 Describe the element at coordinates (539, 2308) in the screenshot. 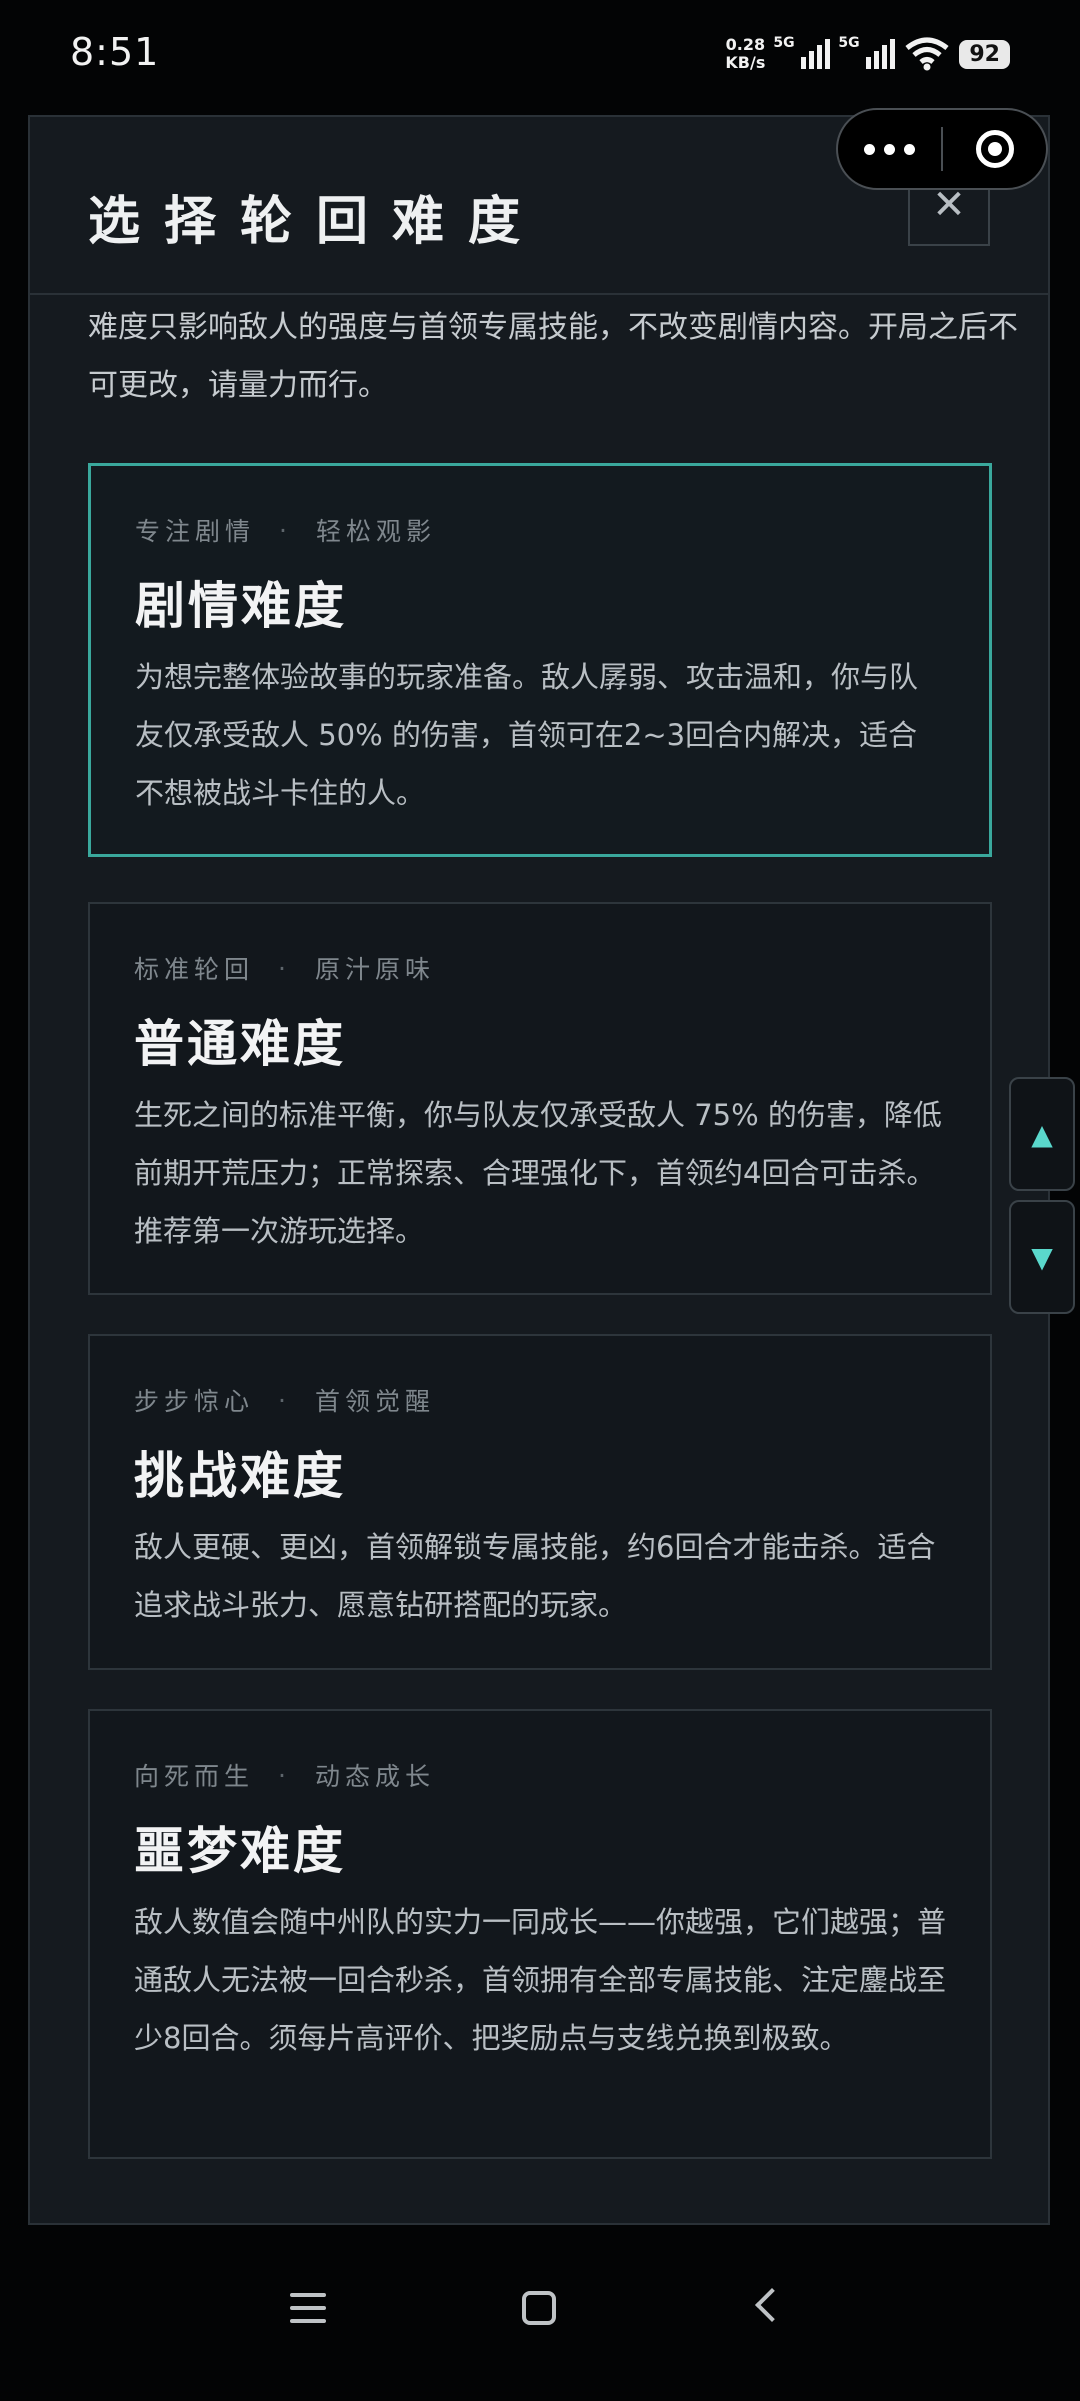

I see `home-icon` at that location.